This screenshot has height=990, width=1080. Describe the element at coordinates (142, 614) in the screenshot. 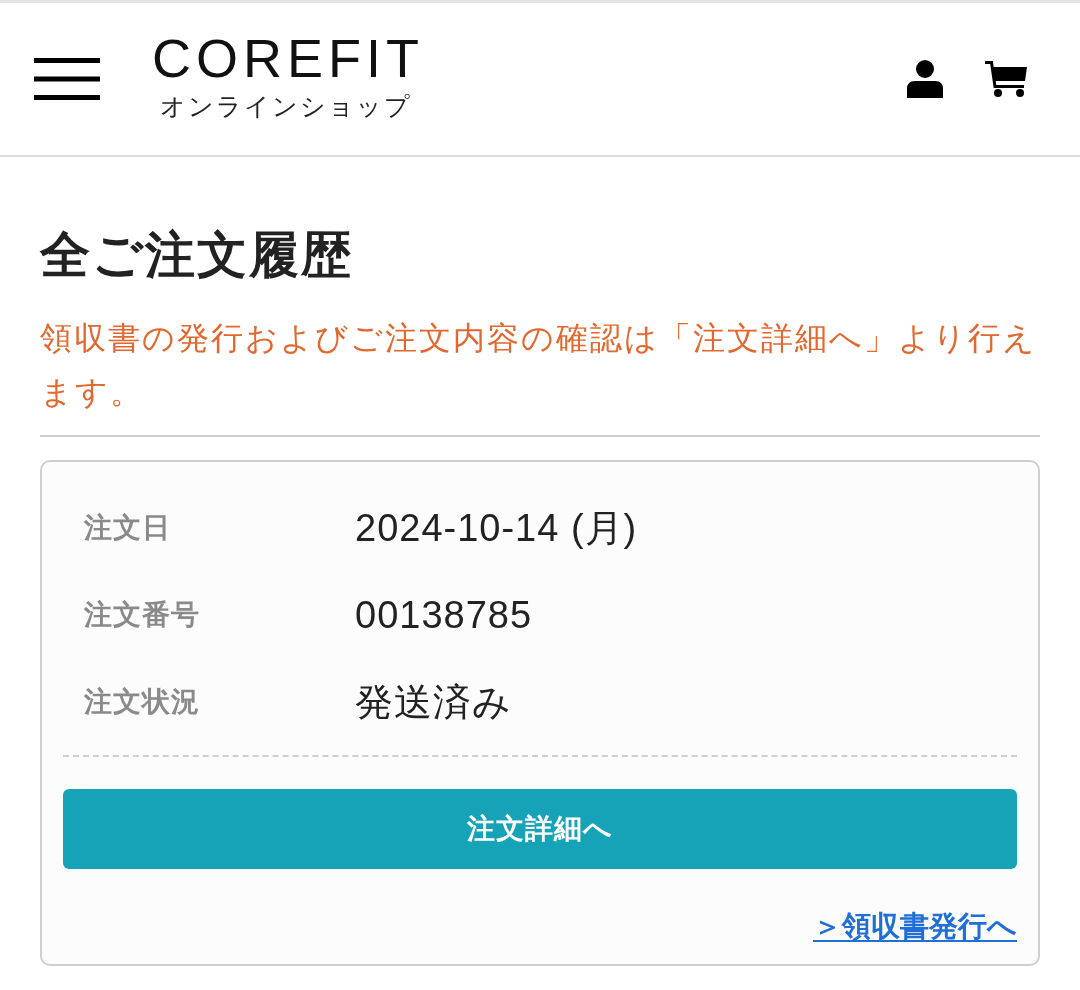

I see `field-label: 注文番号` at that location.